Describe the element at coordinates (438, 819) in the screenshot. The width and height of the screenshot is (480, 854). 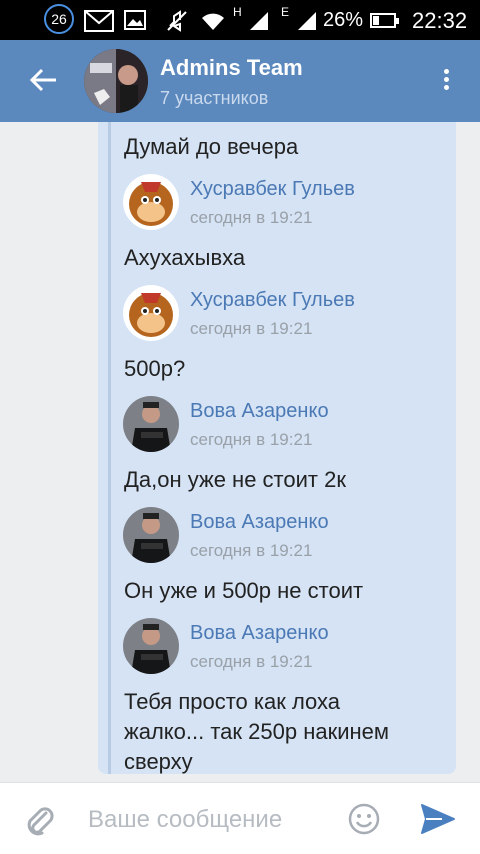
I see `send-icon` at that location.